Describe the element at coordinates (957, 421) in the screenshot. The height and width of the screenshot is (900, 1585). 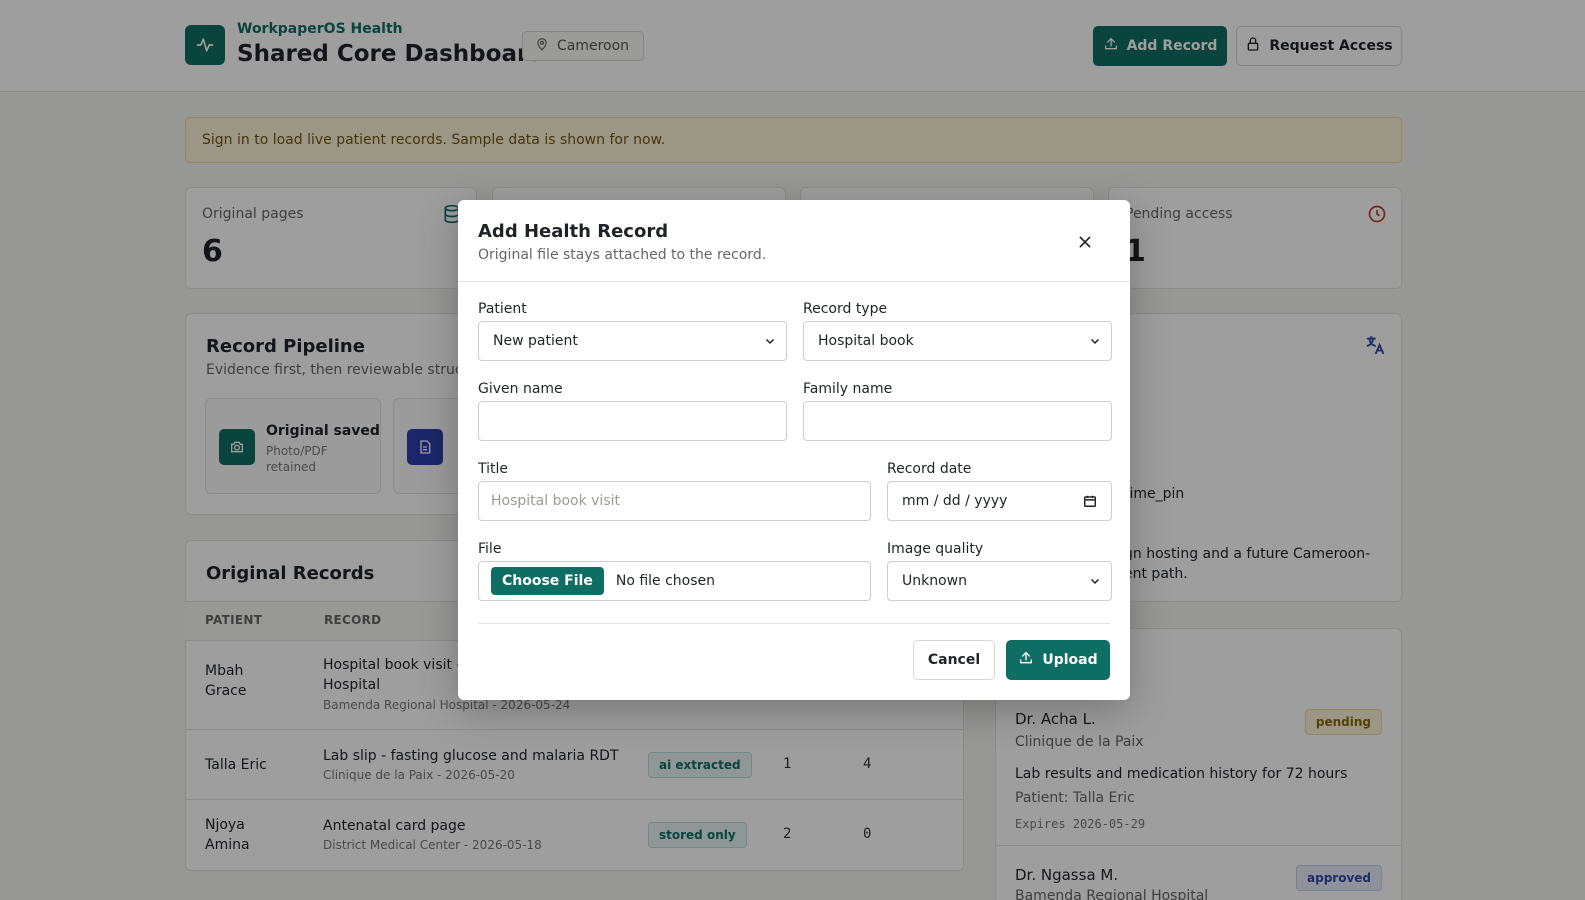
I see `family-name-input` at that location.